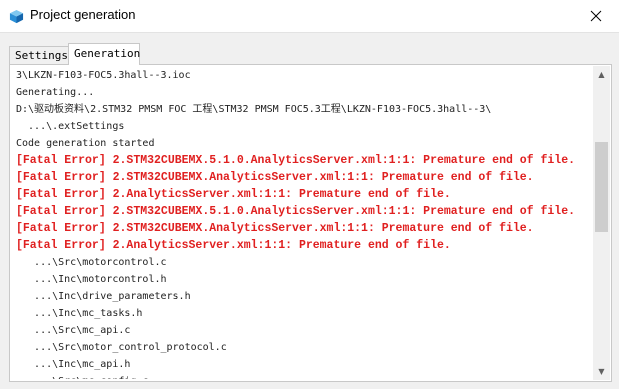  I want to click on console-line: ...\Inc\mc_tasks.h, so click(79, 313).